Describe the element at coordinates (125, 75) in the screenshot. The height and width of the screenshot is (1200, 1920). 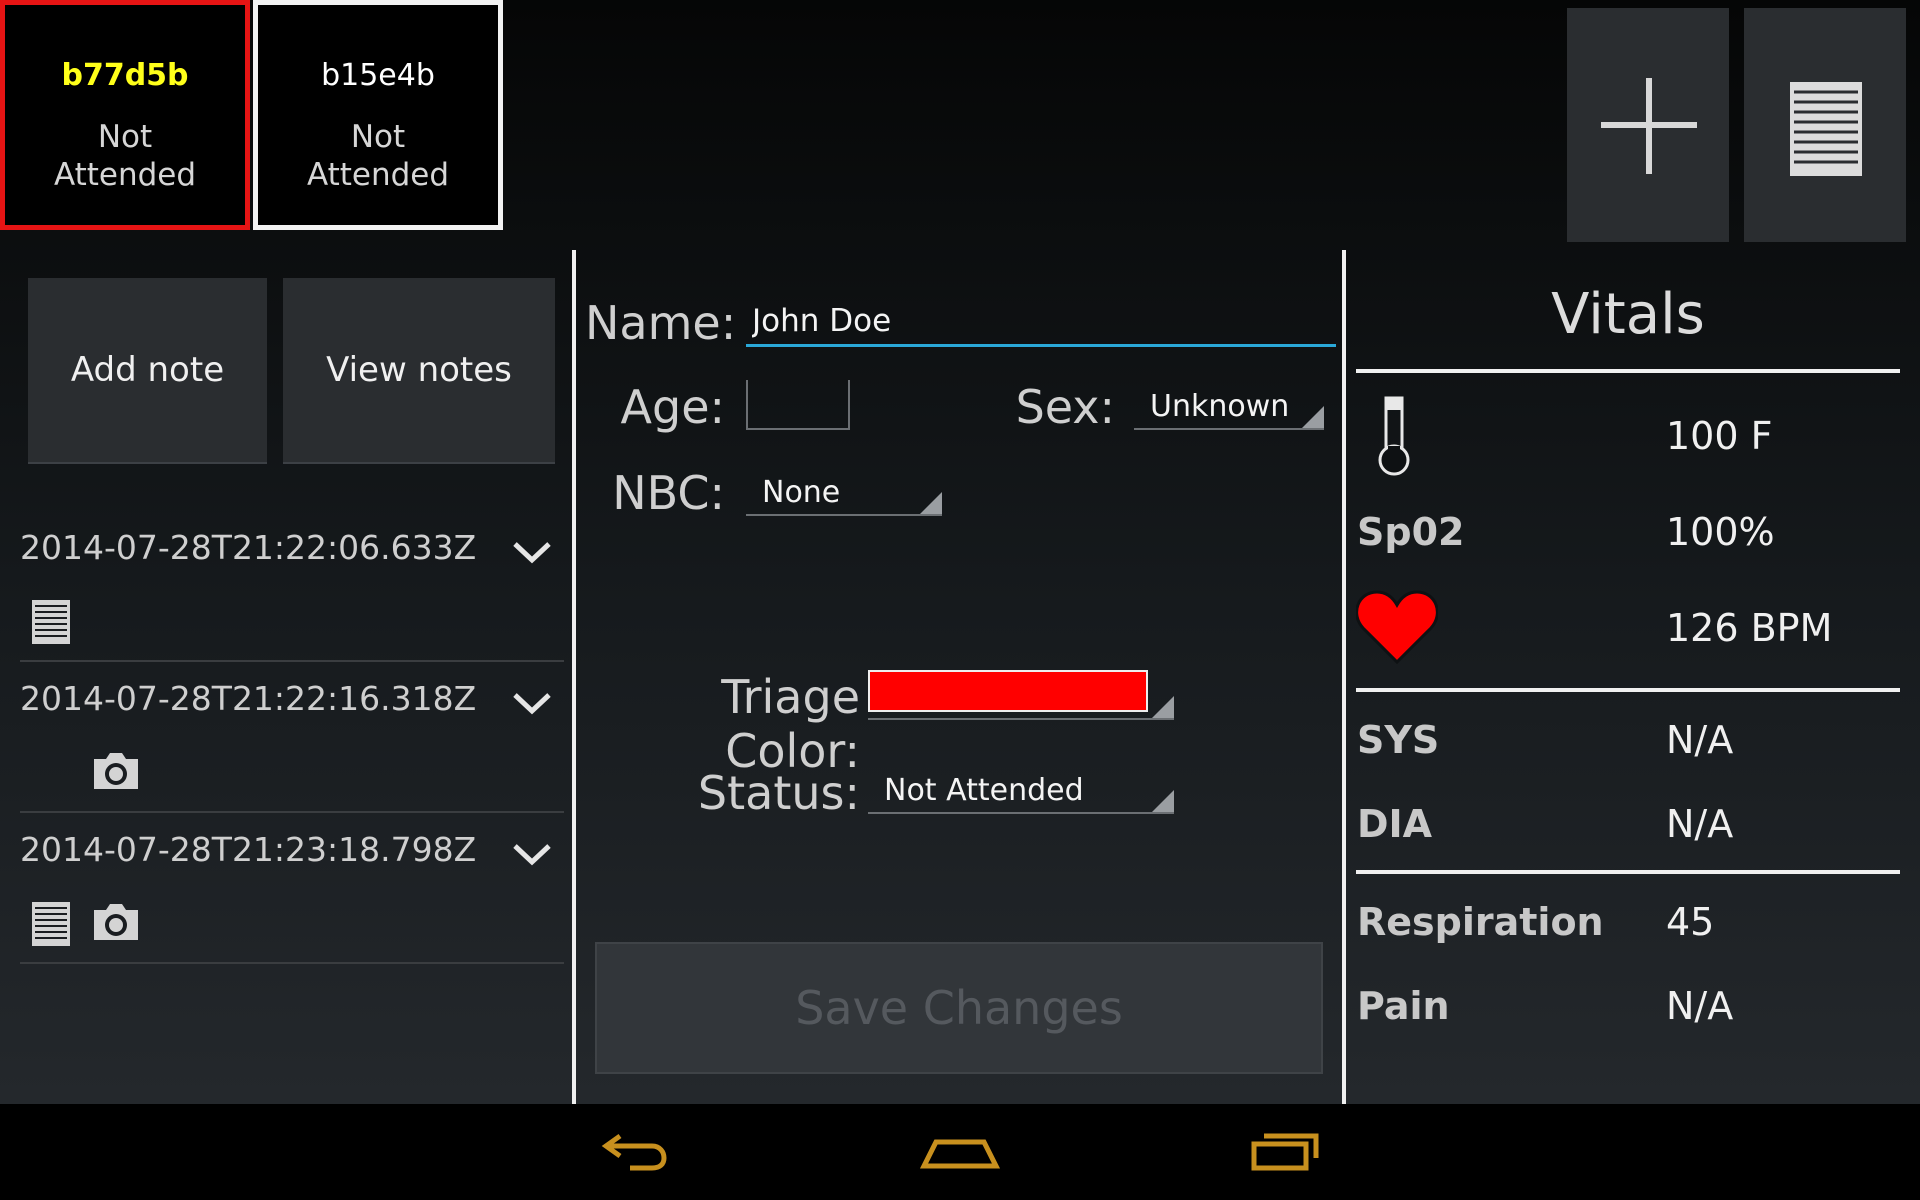
I see `patient-id: b77d5b` at that location.